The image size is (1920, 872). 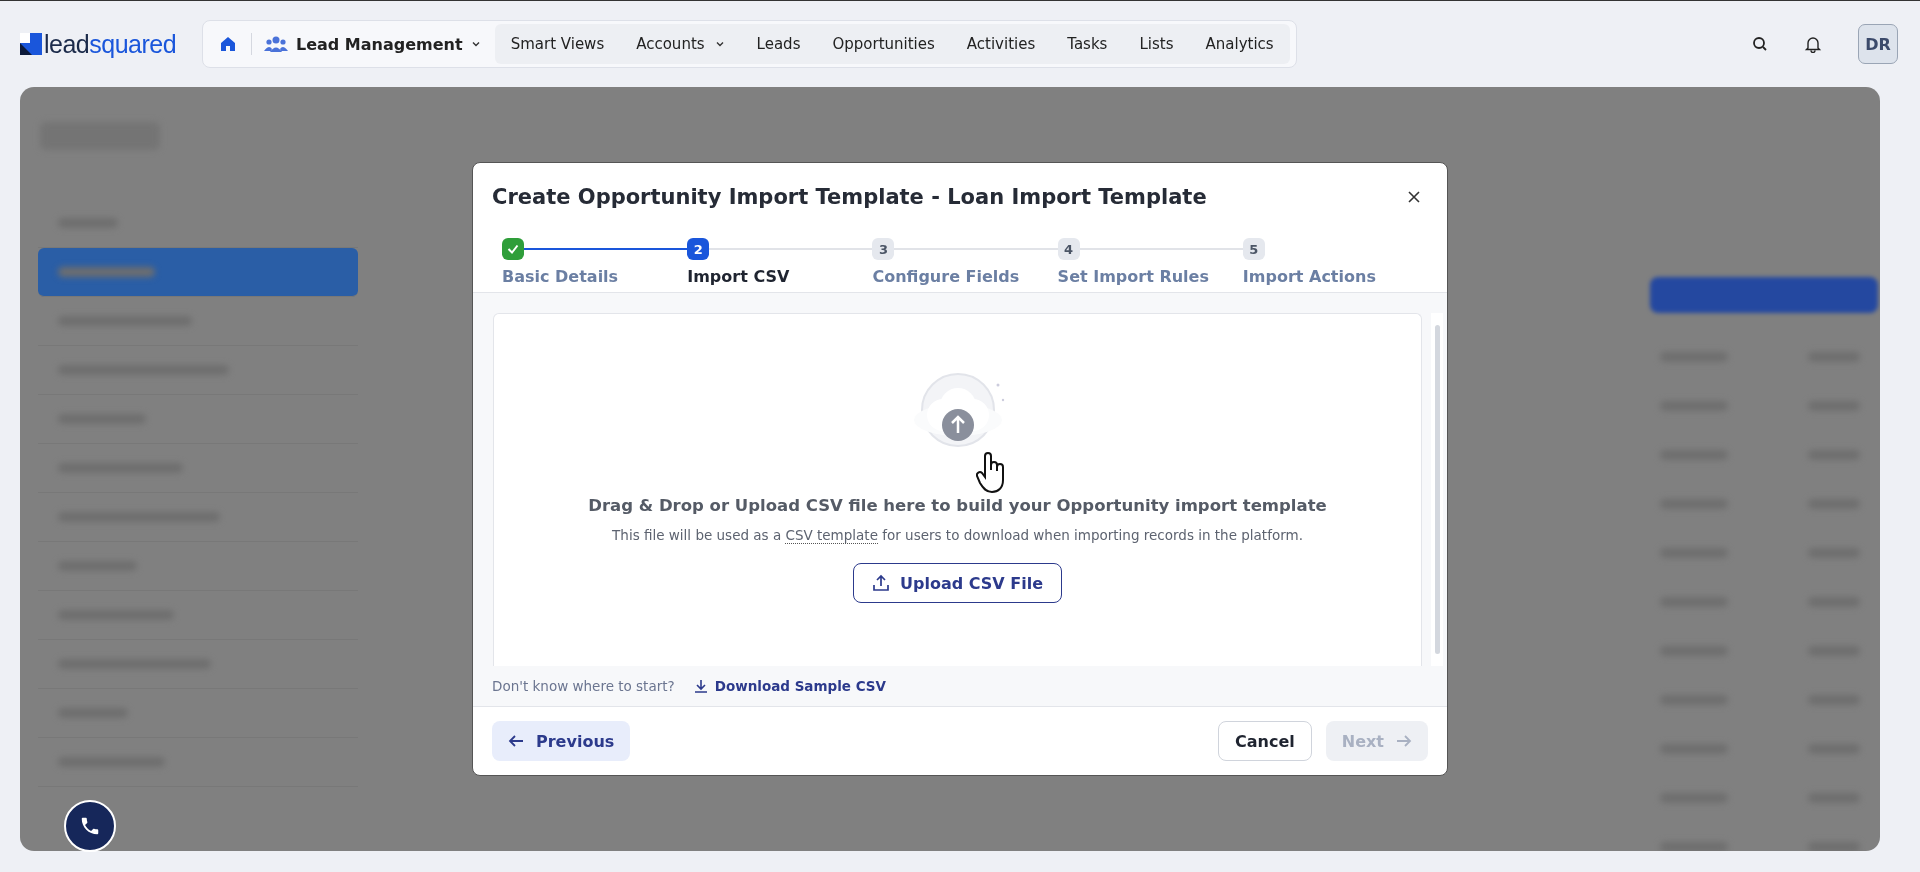 I want to click on cancel-button: Cancel, so click(x=1265, y=741).